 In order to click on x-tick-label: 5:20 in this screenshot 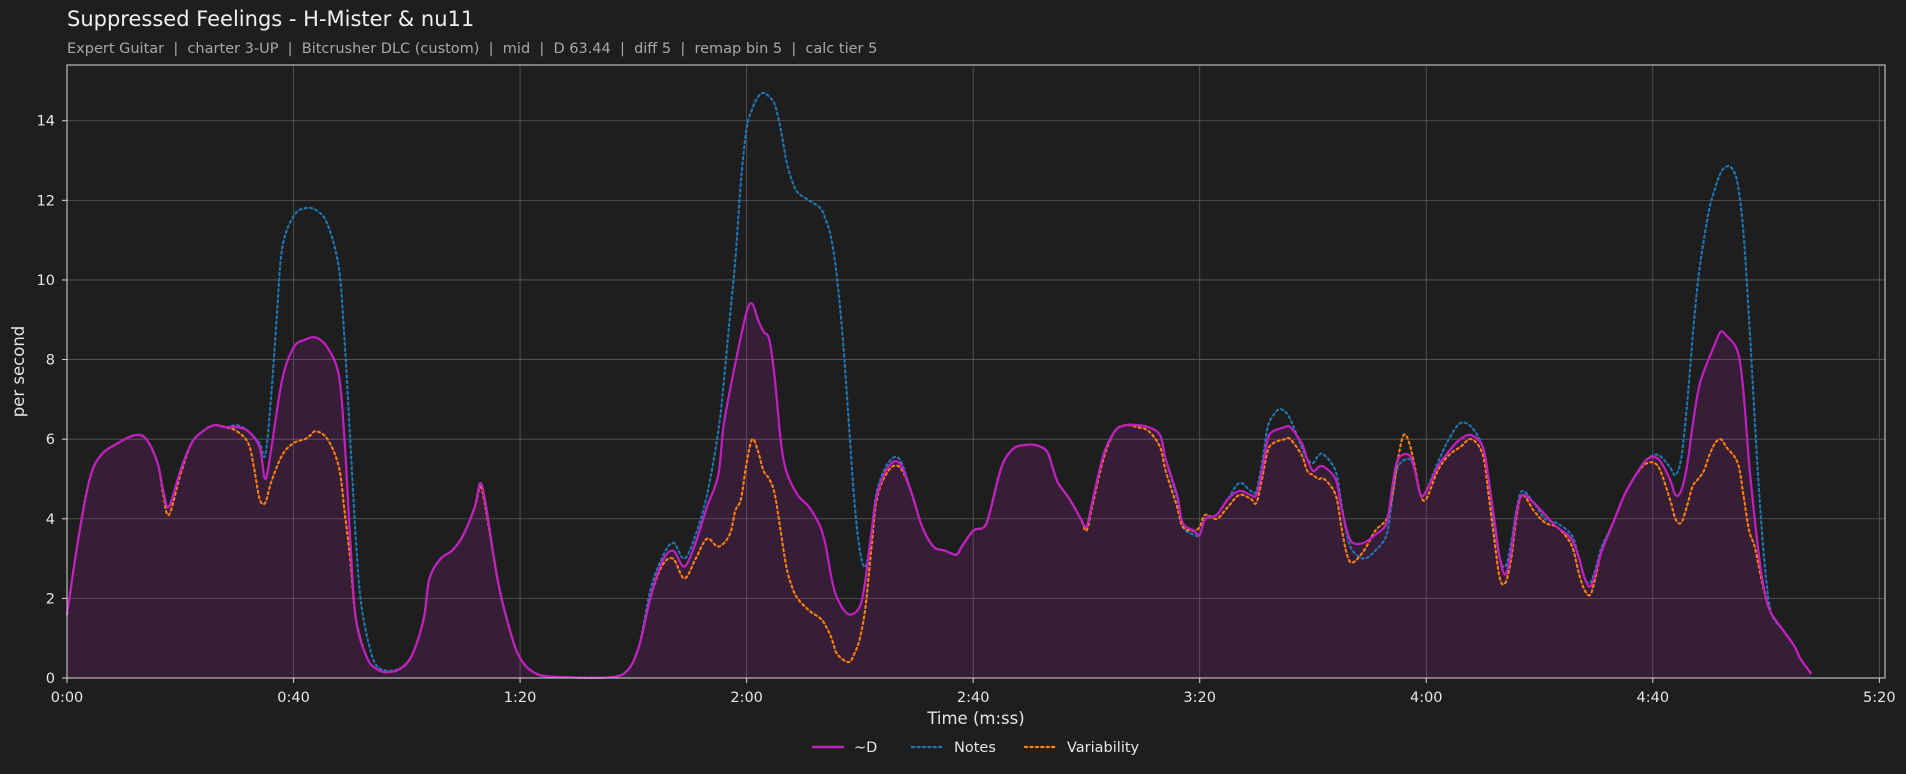, I will do `click(1879, 698)`.